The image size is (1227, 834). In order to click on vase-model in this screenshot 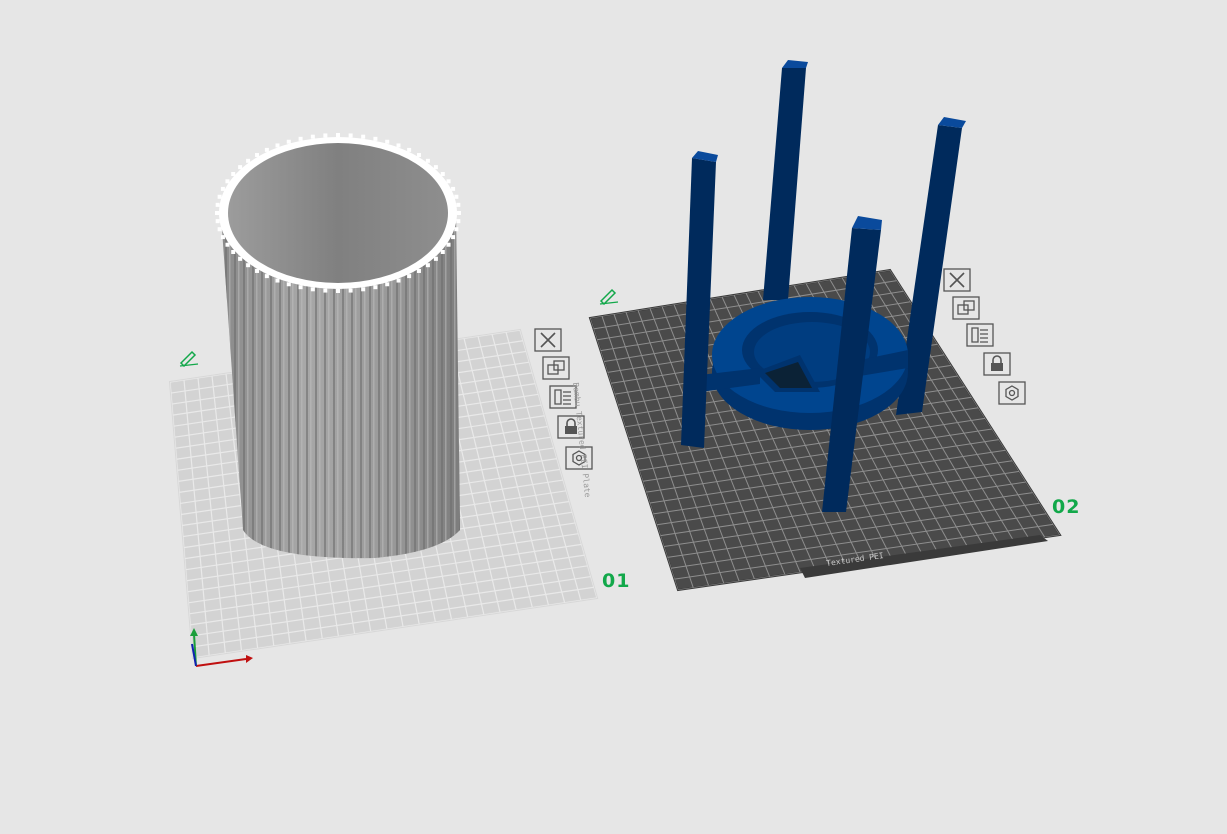, I will do `click(338, 346)`.